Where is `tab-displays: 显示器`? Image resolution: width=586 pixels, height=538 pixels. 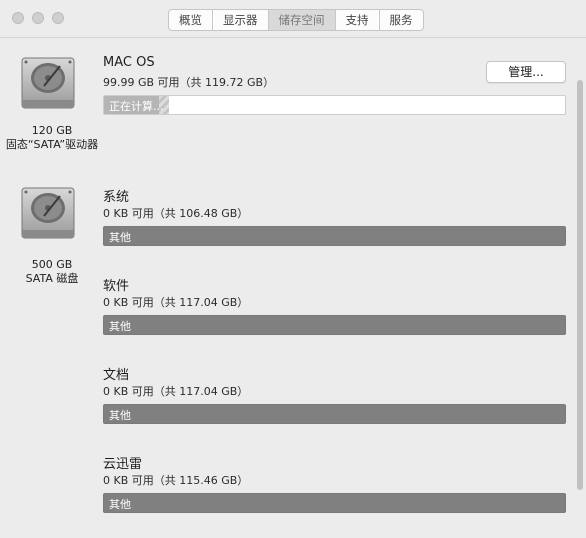 tab-displays: 显示器 is located at coordinates (241, 20).